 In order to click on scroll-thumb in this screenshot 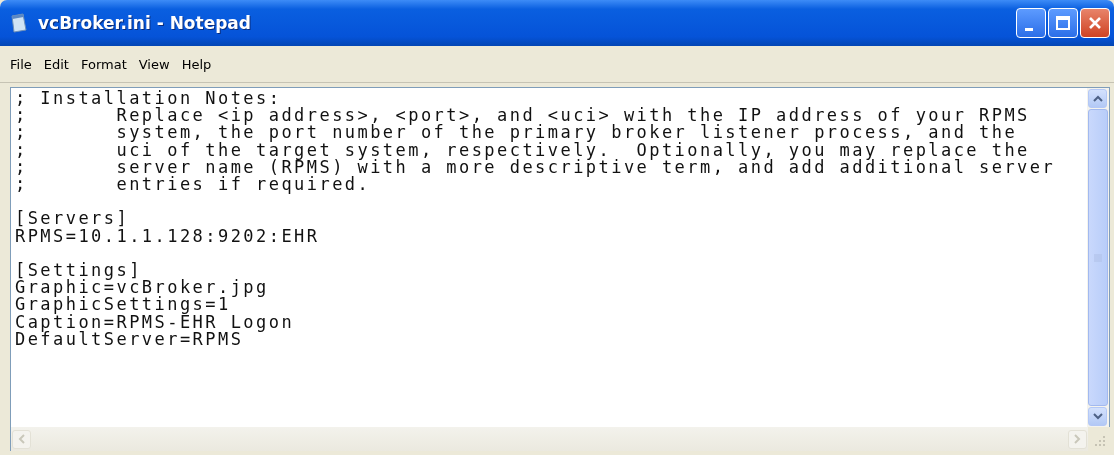, I will do `click(1098, 257)`.